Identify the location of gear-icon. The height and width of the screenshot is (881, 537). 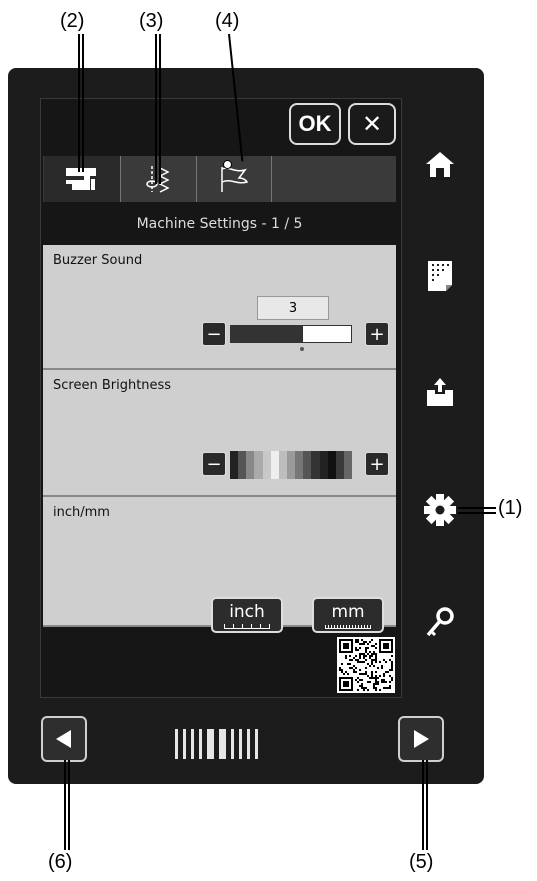
(440, 510).